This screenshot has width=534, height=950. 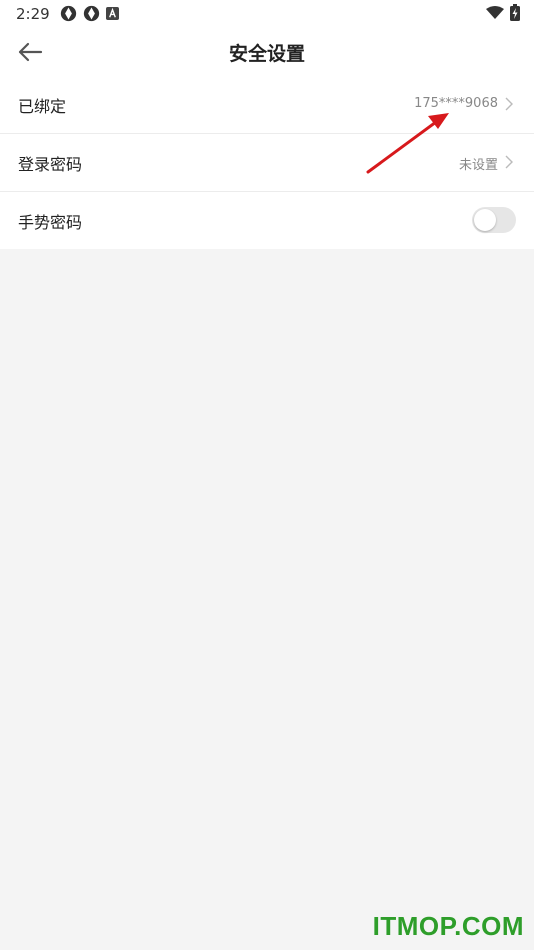 I want to click on status-time: 2:29, so click(x=33, y=14).